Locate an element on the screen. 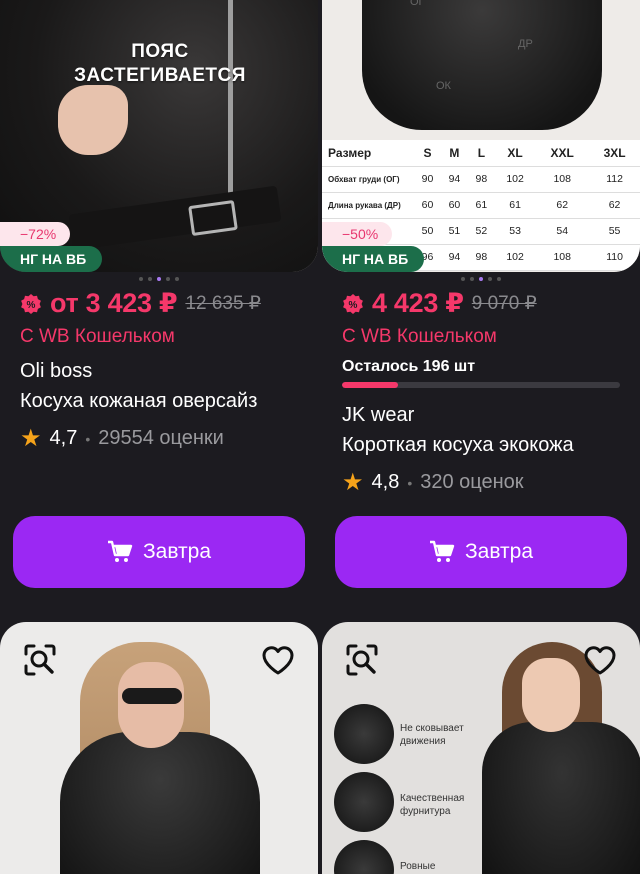 The width and height of the screenshot is (640, 874). buckle-image is located at coordinates (213, 218).